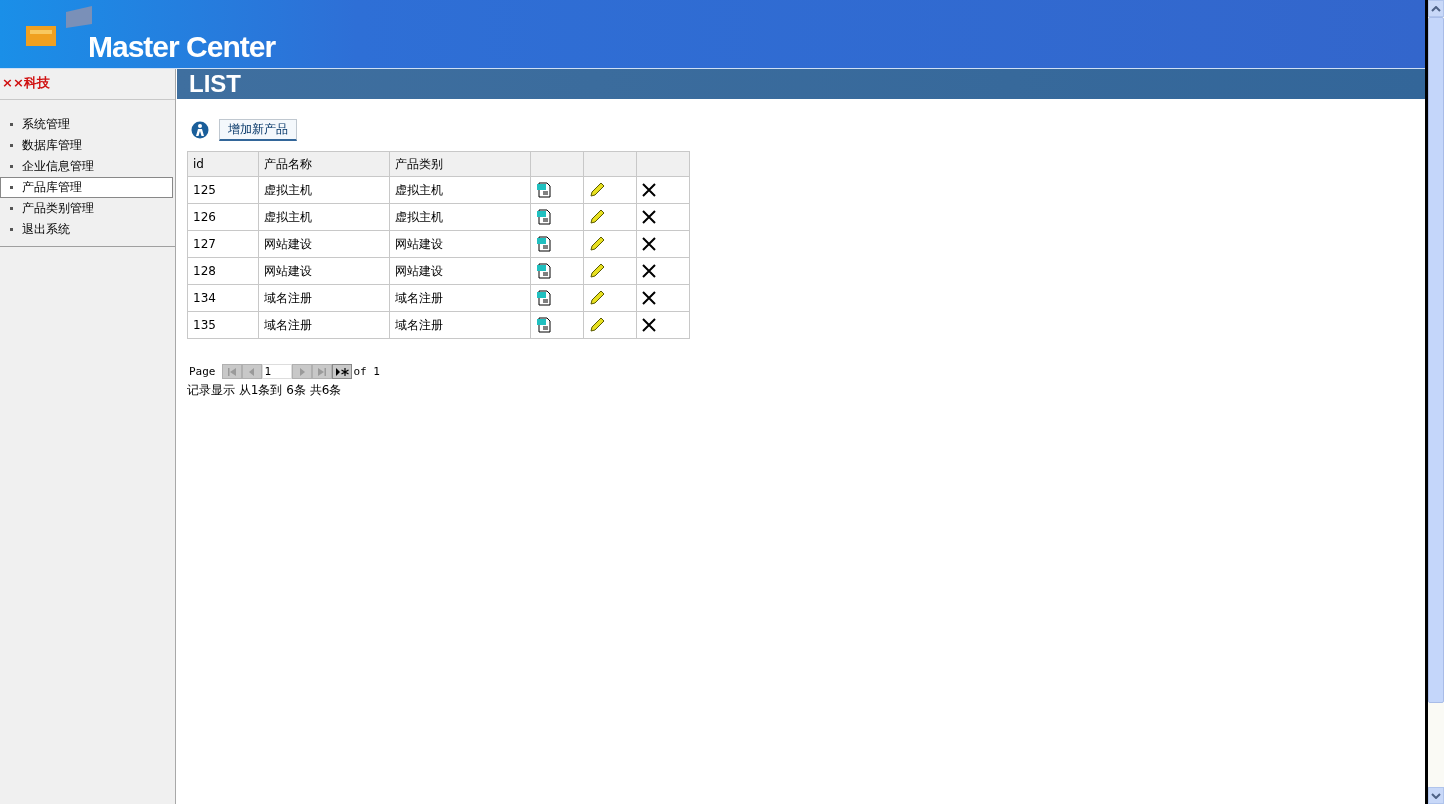 The height and width of the screenshot is (804, 1444). Describe the element at coordinates (324, 164) in the screenshot. I see `column-header: 产品名称` at that location.